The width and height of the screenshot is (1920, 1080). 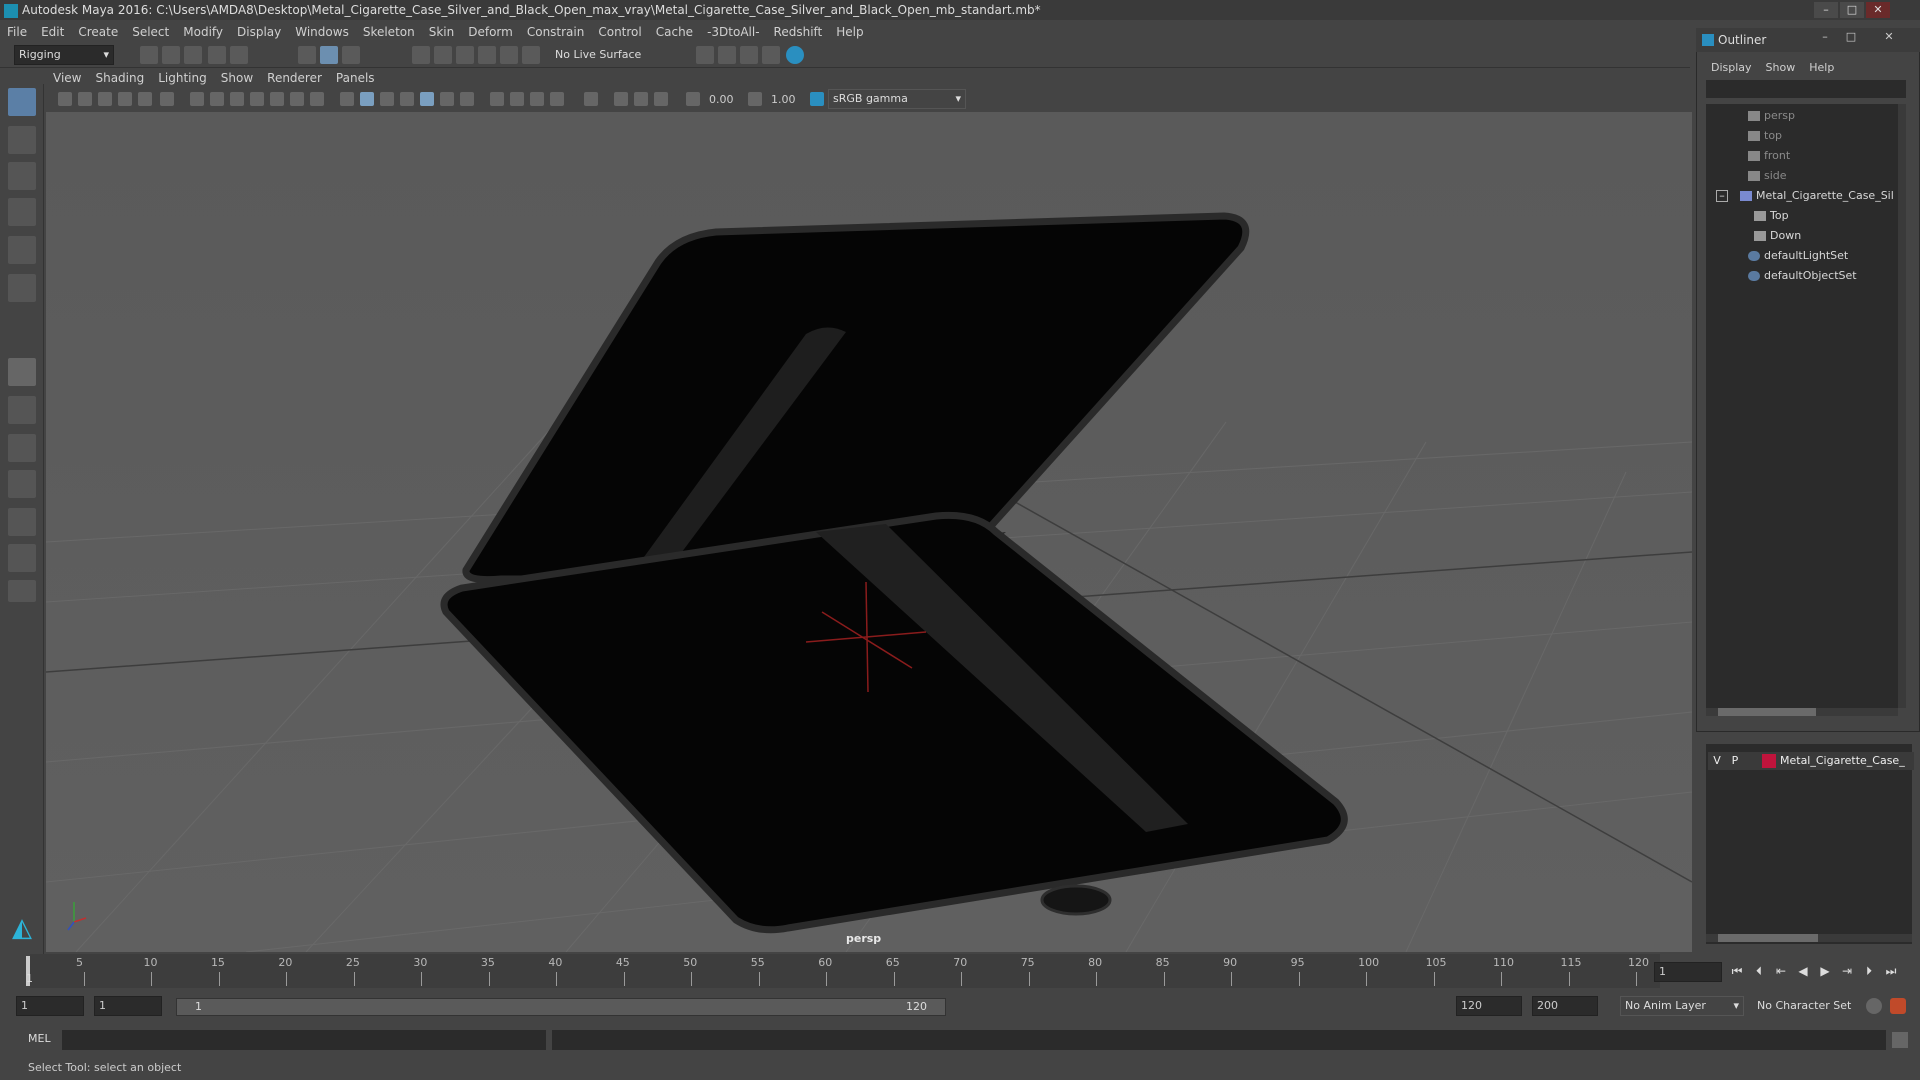 I want to click on animation-end-field: 200, so click(x=1565, y=1006).